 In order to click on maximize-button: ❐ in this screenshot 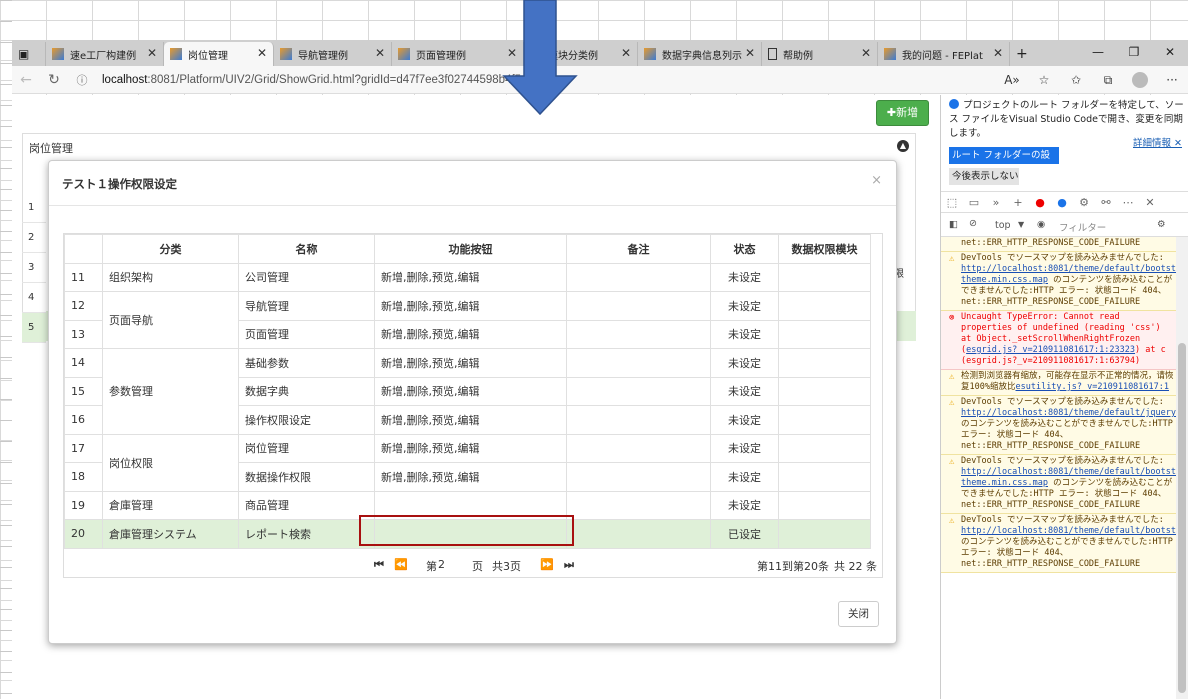, I will do `click(1134, 52)`.